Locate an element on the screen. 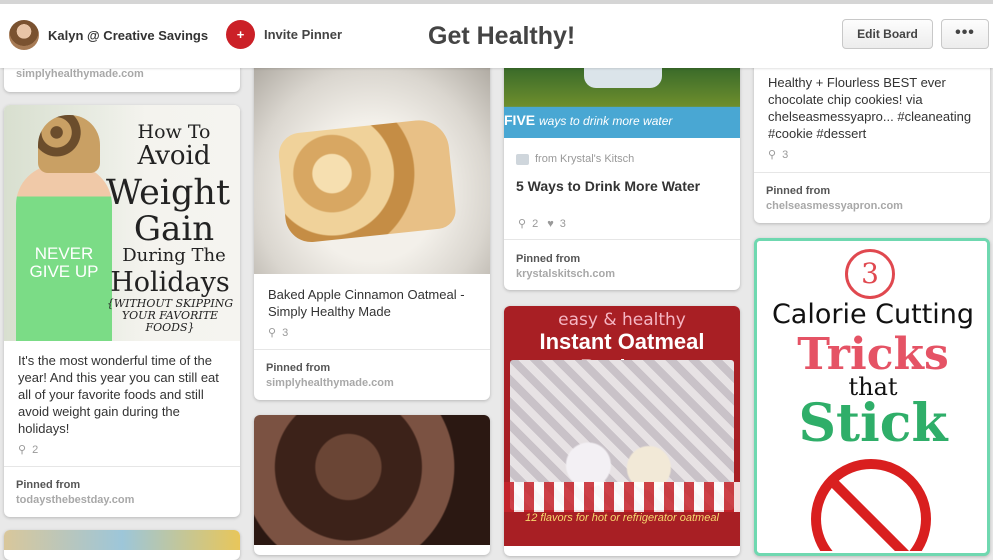 The width and height of the screenshot is (993, 560). image-text: How To is located at coordinates (174, 132).